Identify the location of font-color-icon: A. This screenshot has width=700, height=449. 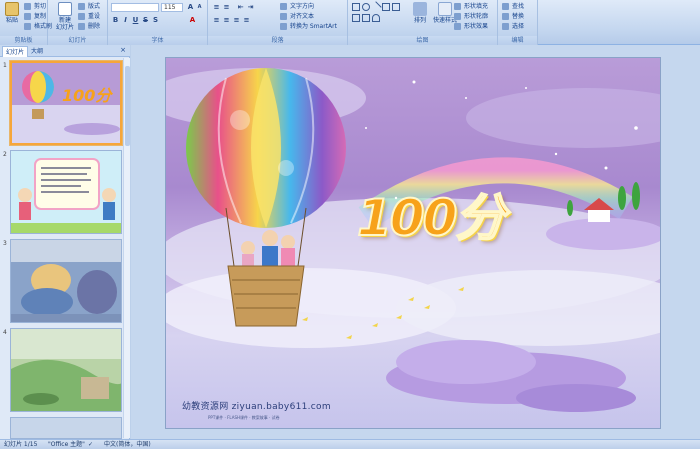
(192, 20).